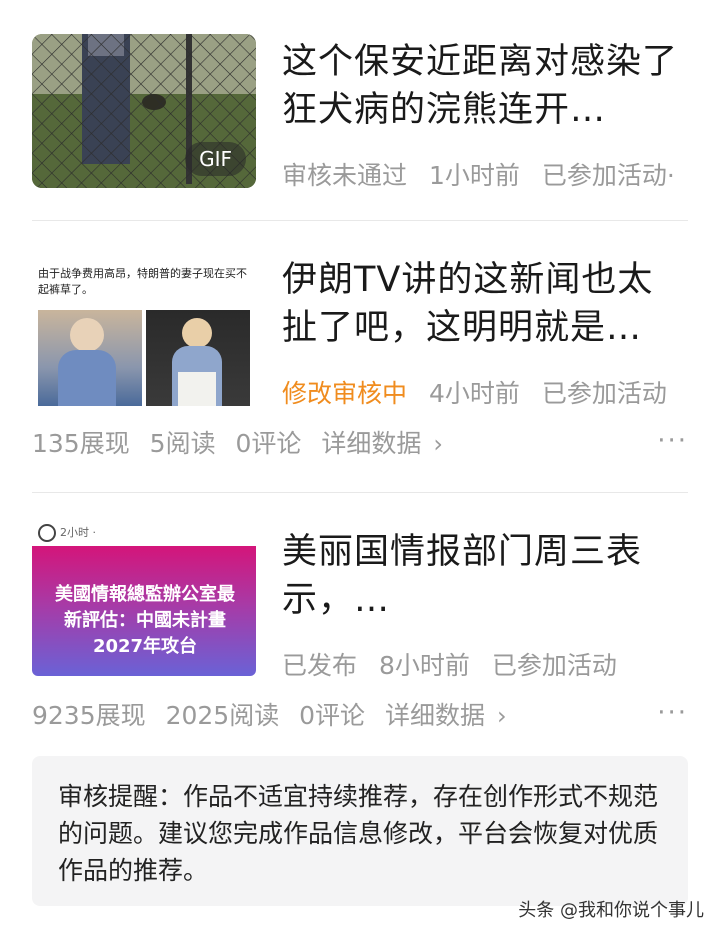 The width and height of the screenshot is (720, 936). I want to click on article-stats: 9235展现 2025阅读 0评论 详细数据 ›, so click(281, 714).